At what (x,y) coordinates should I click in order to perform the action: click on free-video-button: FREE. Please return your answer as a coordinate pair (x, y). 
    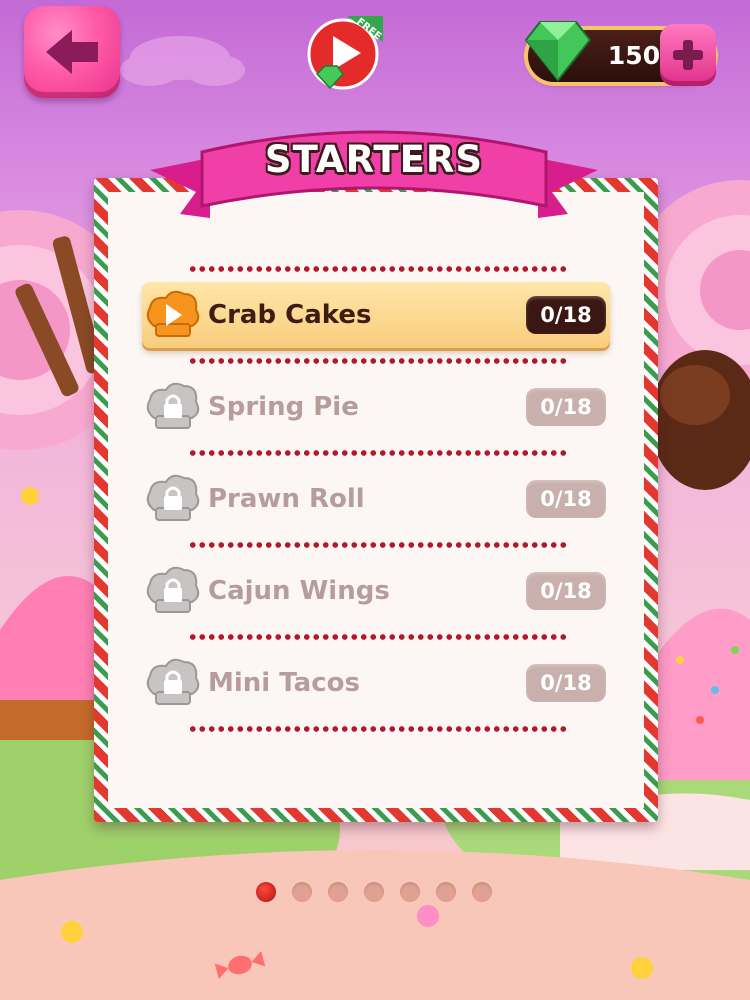
    Looking at the image, I should click on (344, 53).